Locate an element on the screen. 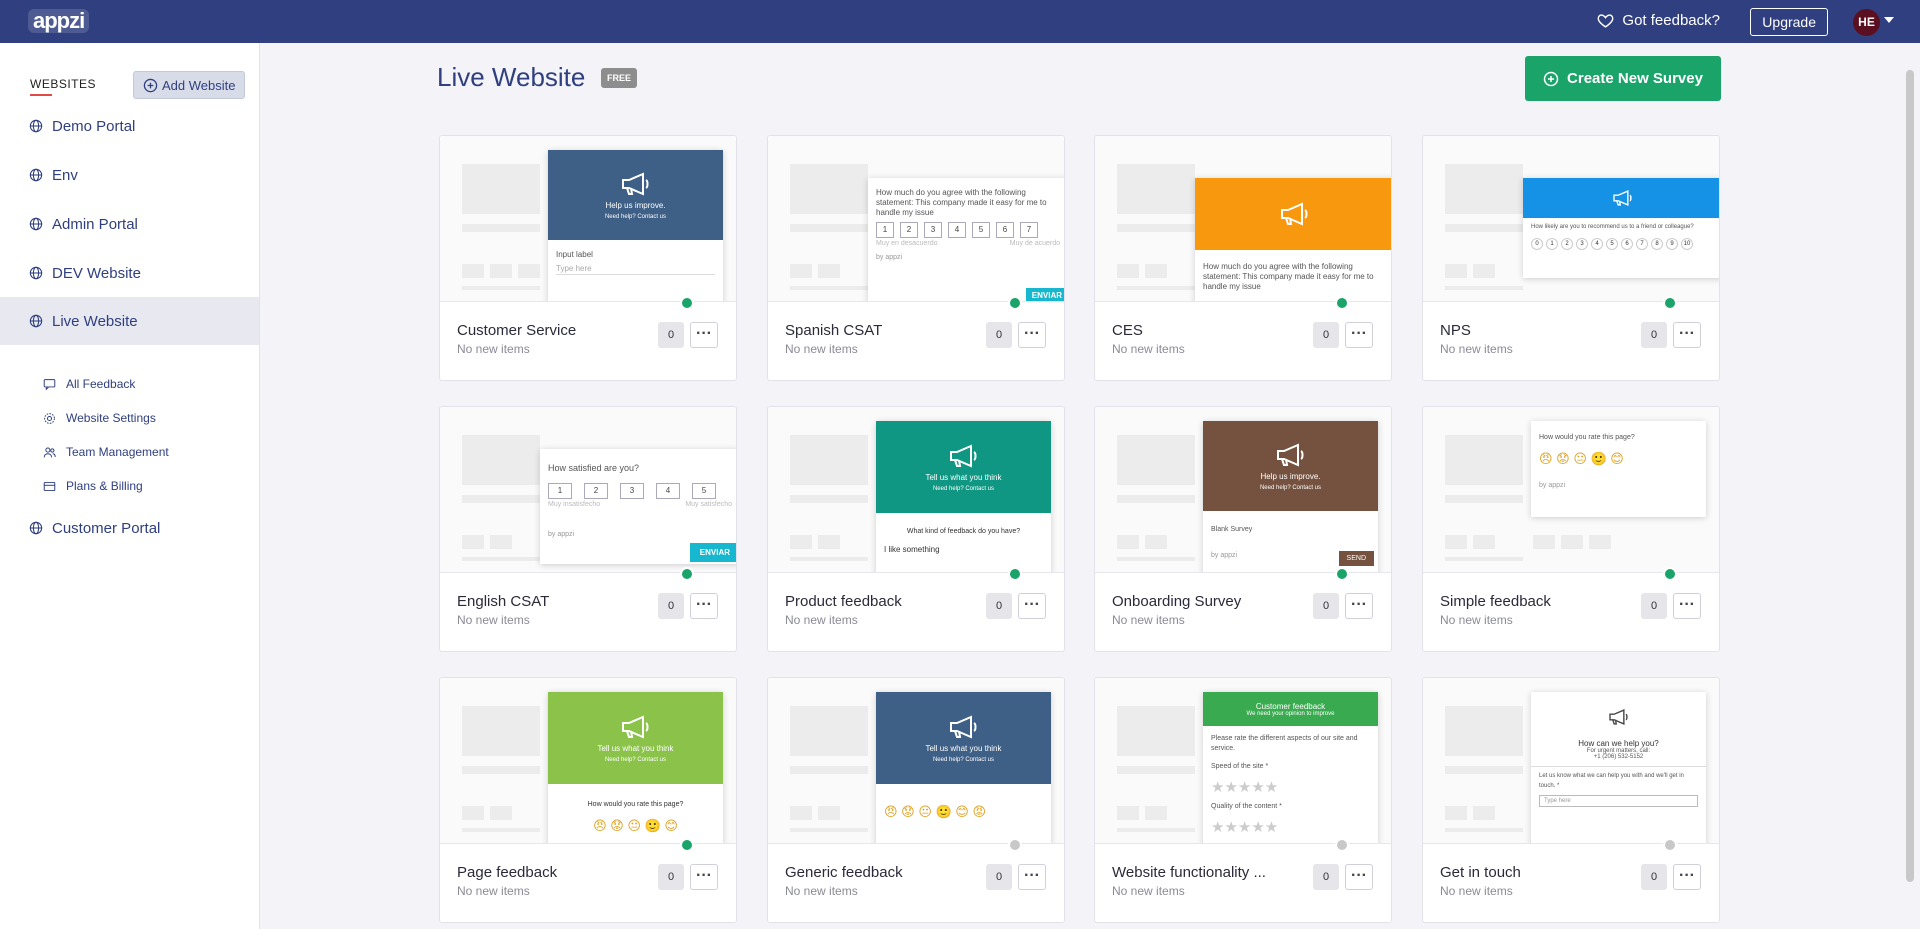 The height and width of the screenshot is (929, 1920). survey-name: Get in touch is located at coordinates (1480, 872).